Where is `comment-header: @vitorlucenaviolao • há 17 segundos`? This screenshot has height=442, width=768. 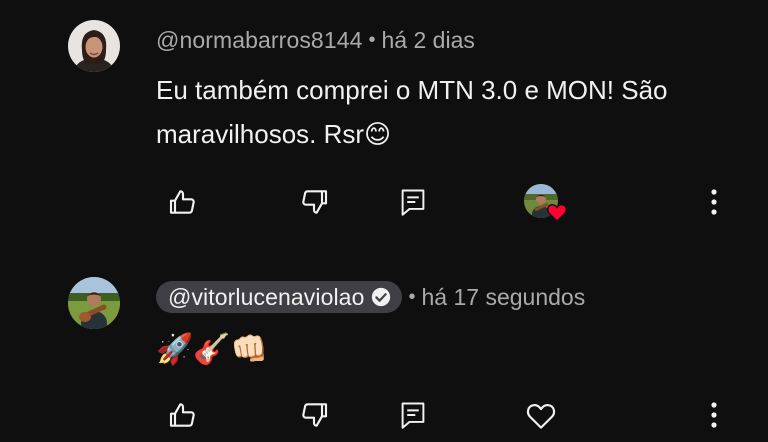
comment-header: @vitorlucenaviolao • há 17 segundos is located at coordinates (370, 297).